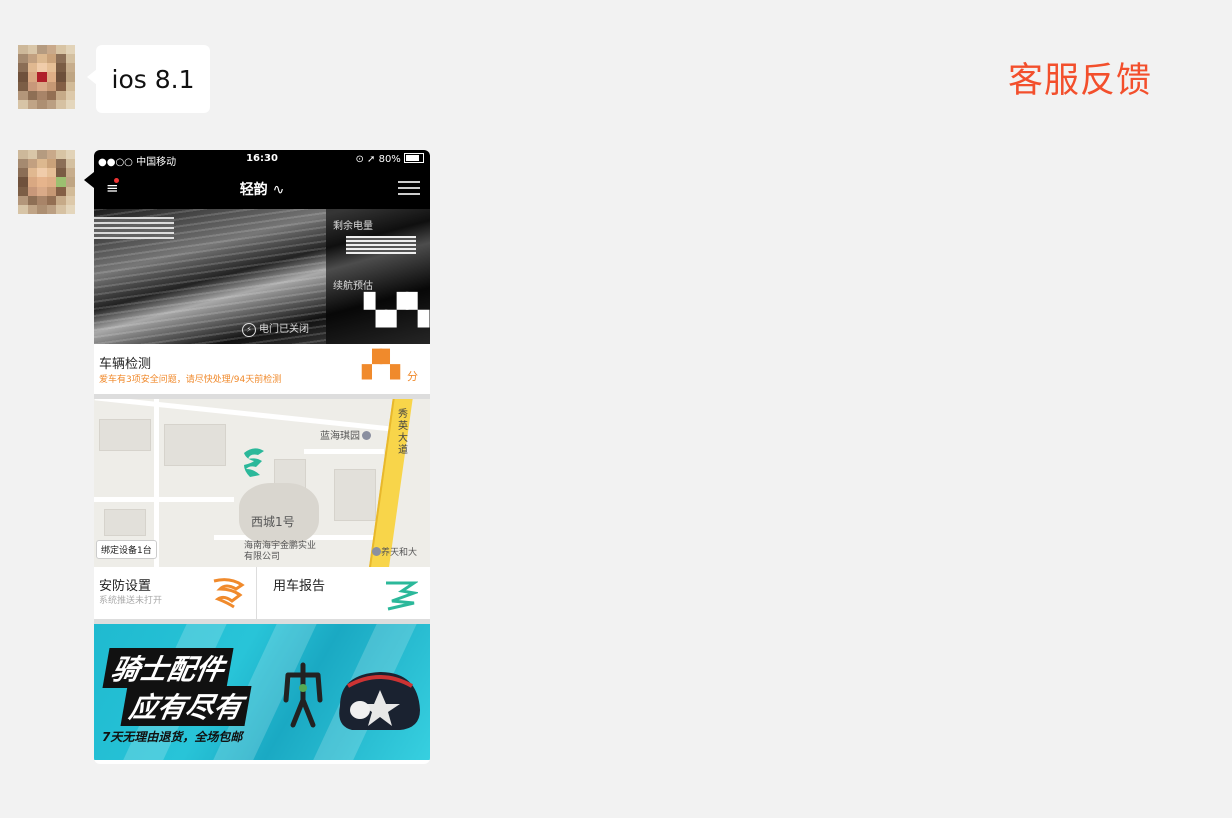 Image resolution: width=1232 pixels, height=818 pixels. What do you see at coordinates (393, 551) in the screenshot?
I see `map-label-store: 养天和大` at bounding box center [393, 551].